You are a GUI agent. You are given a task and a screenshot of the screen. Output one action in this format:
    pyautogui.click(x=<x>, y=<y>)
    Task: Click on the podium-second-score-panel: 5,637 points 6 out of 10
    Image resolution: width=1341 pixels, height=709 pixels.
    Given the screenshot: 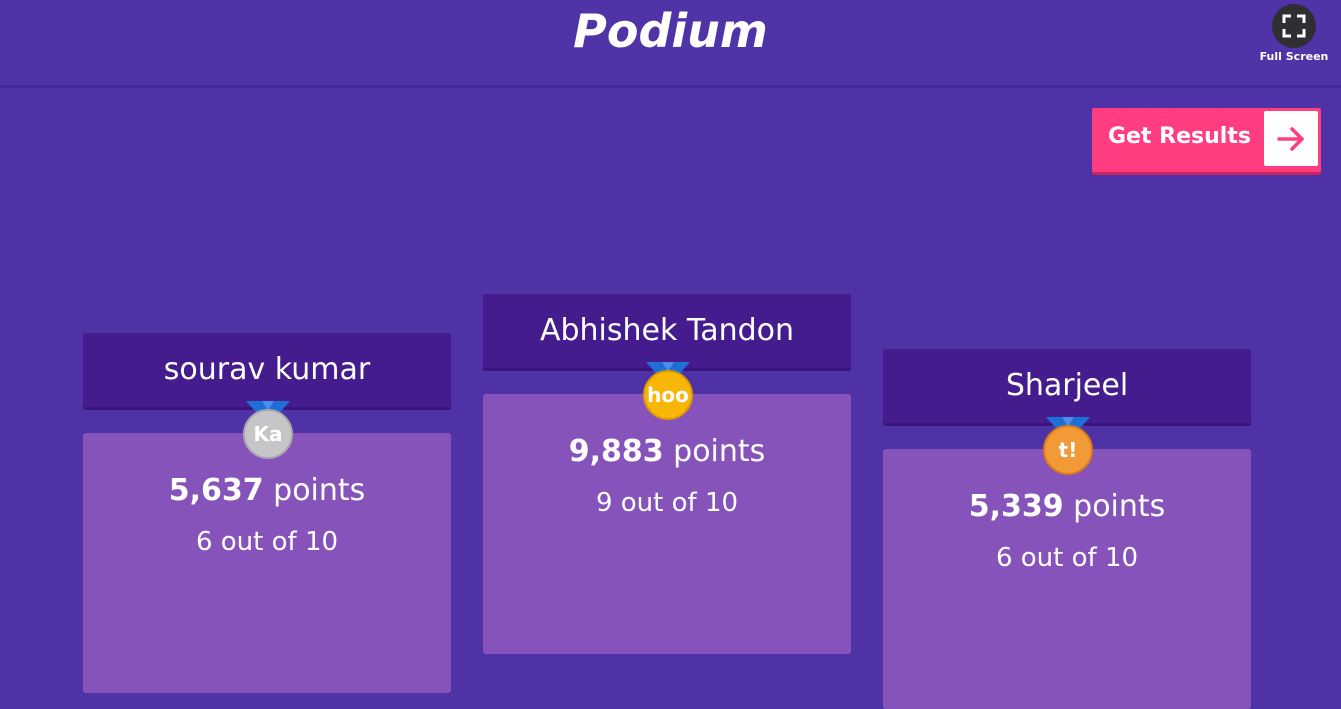 What is the action you would take?
    pyautogui.click(x=267, y=563)
    